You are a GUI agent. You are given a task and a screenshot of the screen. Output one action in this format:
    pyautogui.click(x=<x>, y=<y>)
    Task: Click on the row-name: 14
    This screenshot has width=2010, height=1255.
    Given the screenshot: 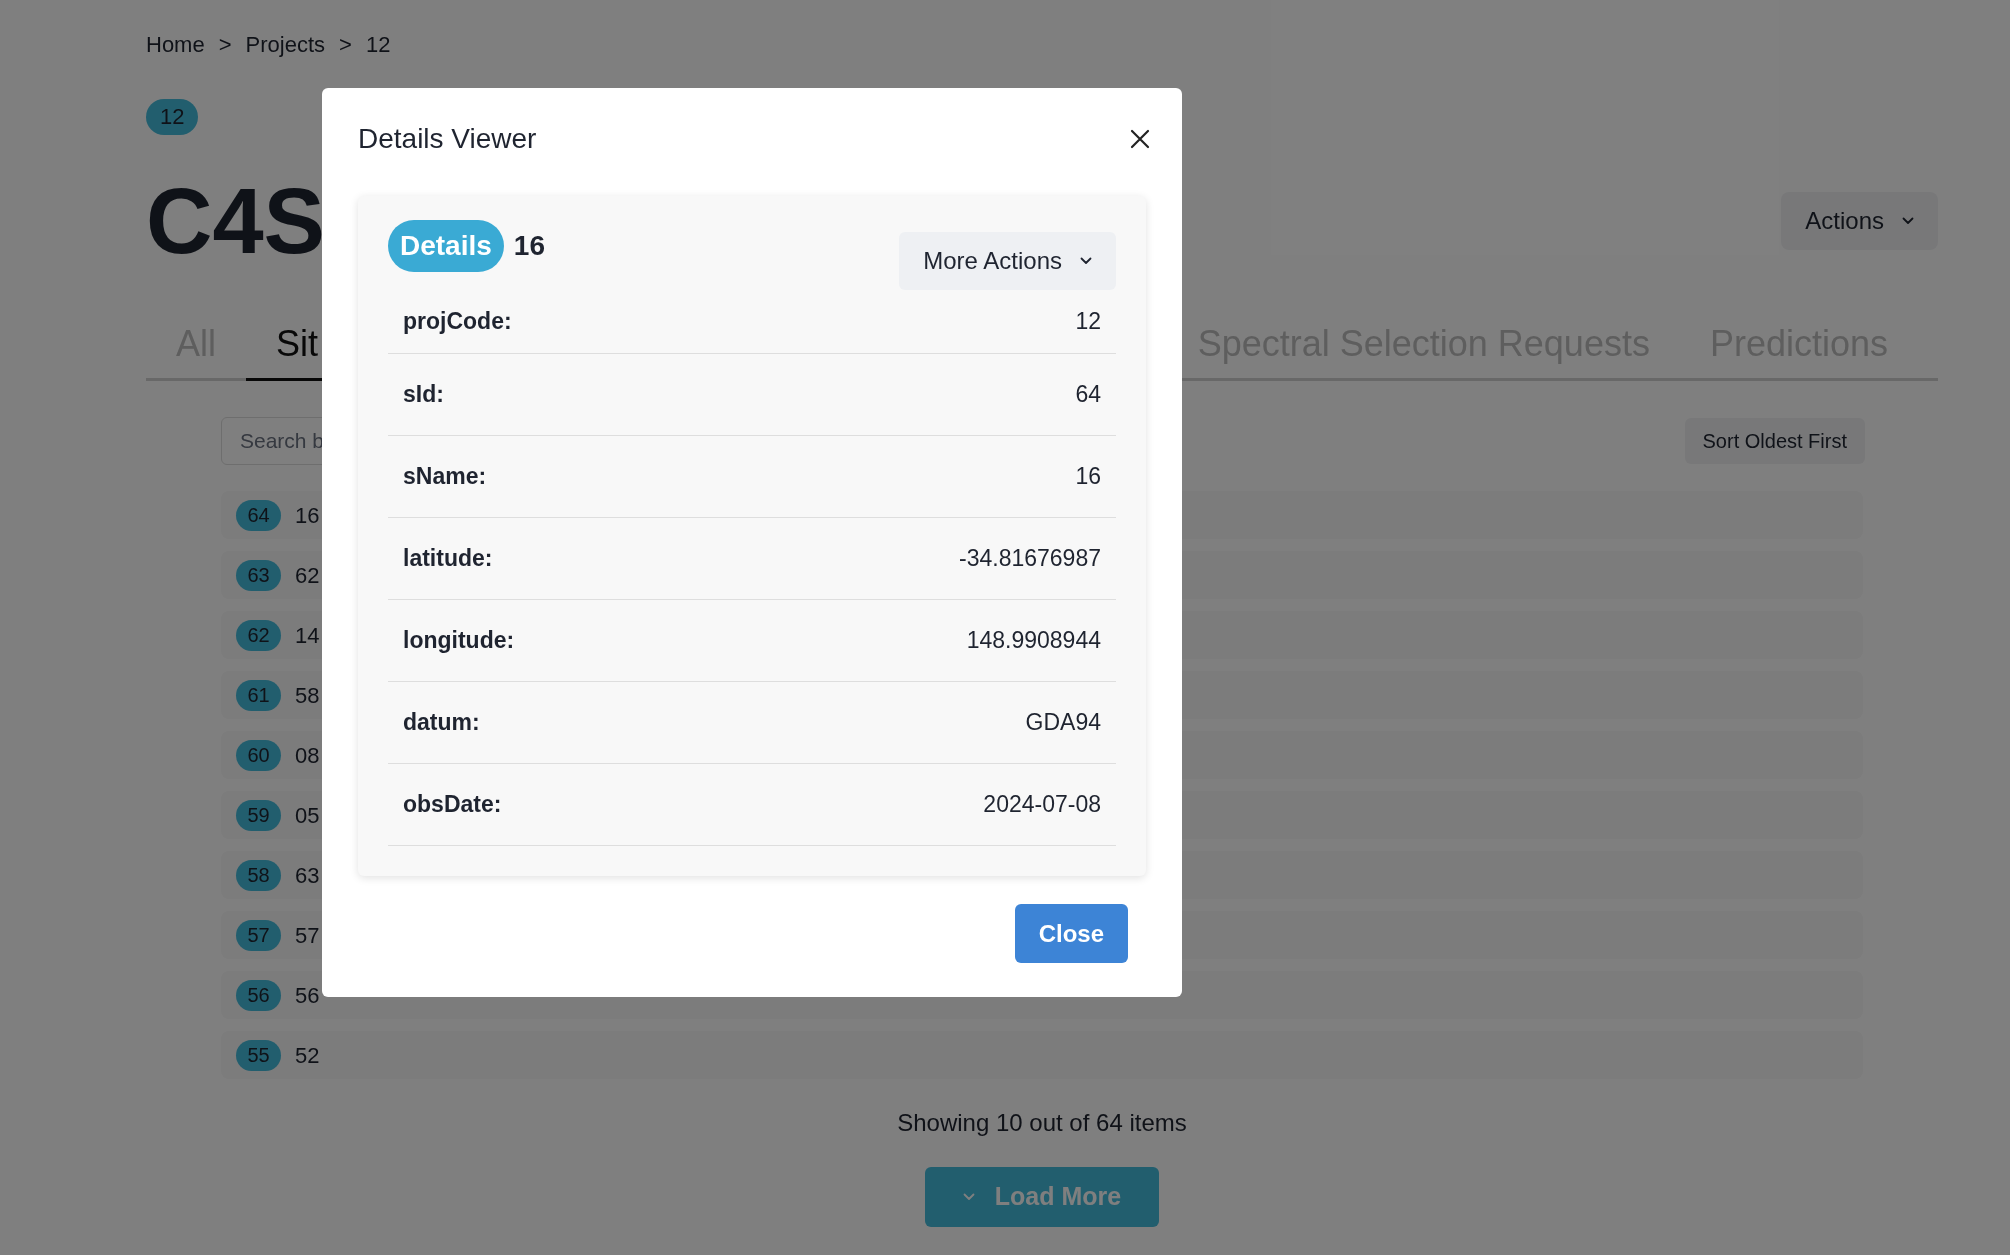 What is the action you would take?
    pyautogui.click(x=307, y=635)
    